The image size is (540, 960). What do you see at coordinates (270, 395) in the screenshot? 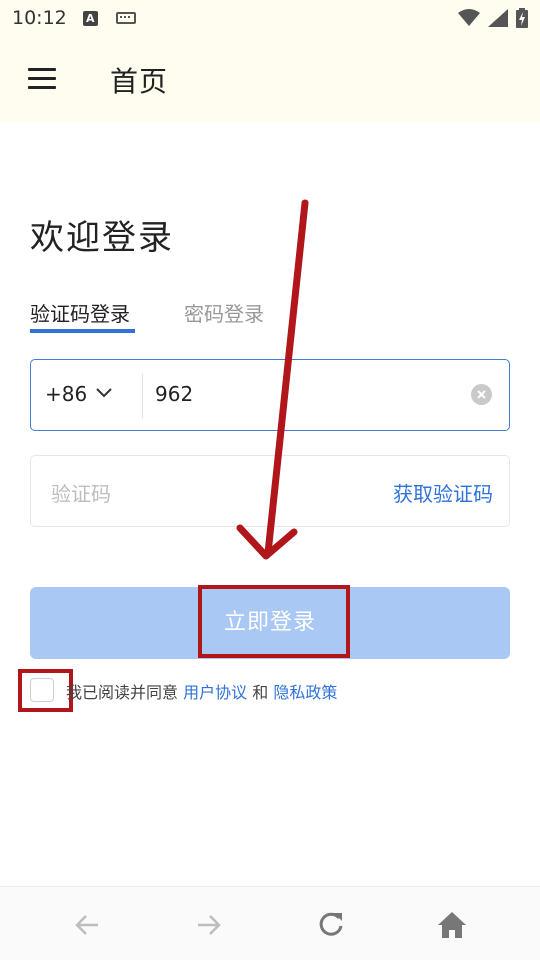
I see `phone-input-box: +86 962` at bounding box center [270, 395].